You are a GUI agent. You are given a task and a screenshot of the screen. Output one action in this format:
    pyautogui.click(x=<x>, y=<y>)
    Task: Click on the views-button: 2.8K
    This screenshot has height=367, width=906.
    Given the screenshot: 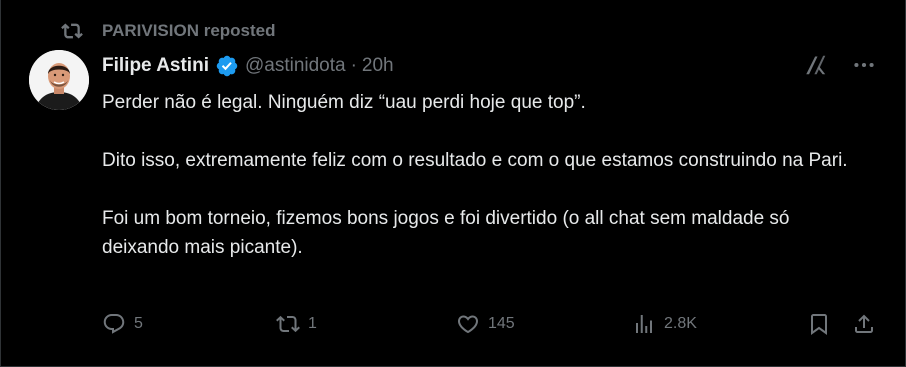 What is the action you would take?
    pyautogui.click(x=664, y=324)
    